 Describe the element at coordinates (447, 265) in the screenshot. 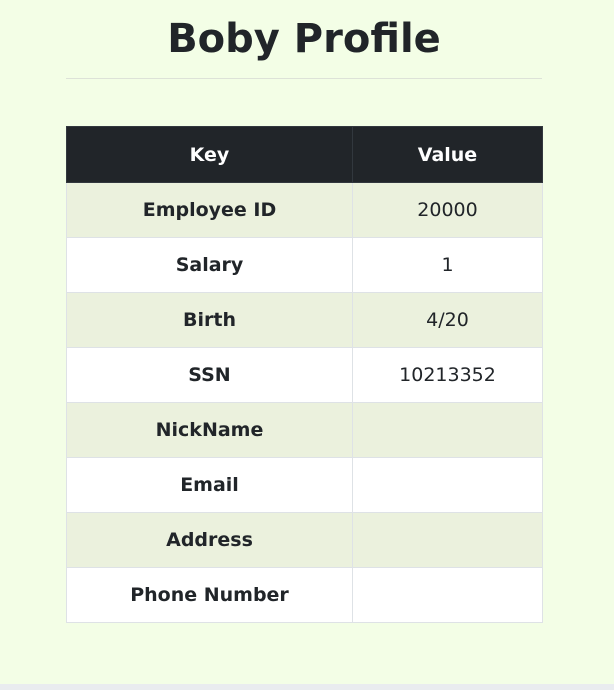

I see `row-value-salary: 1` at that location.